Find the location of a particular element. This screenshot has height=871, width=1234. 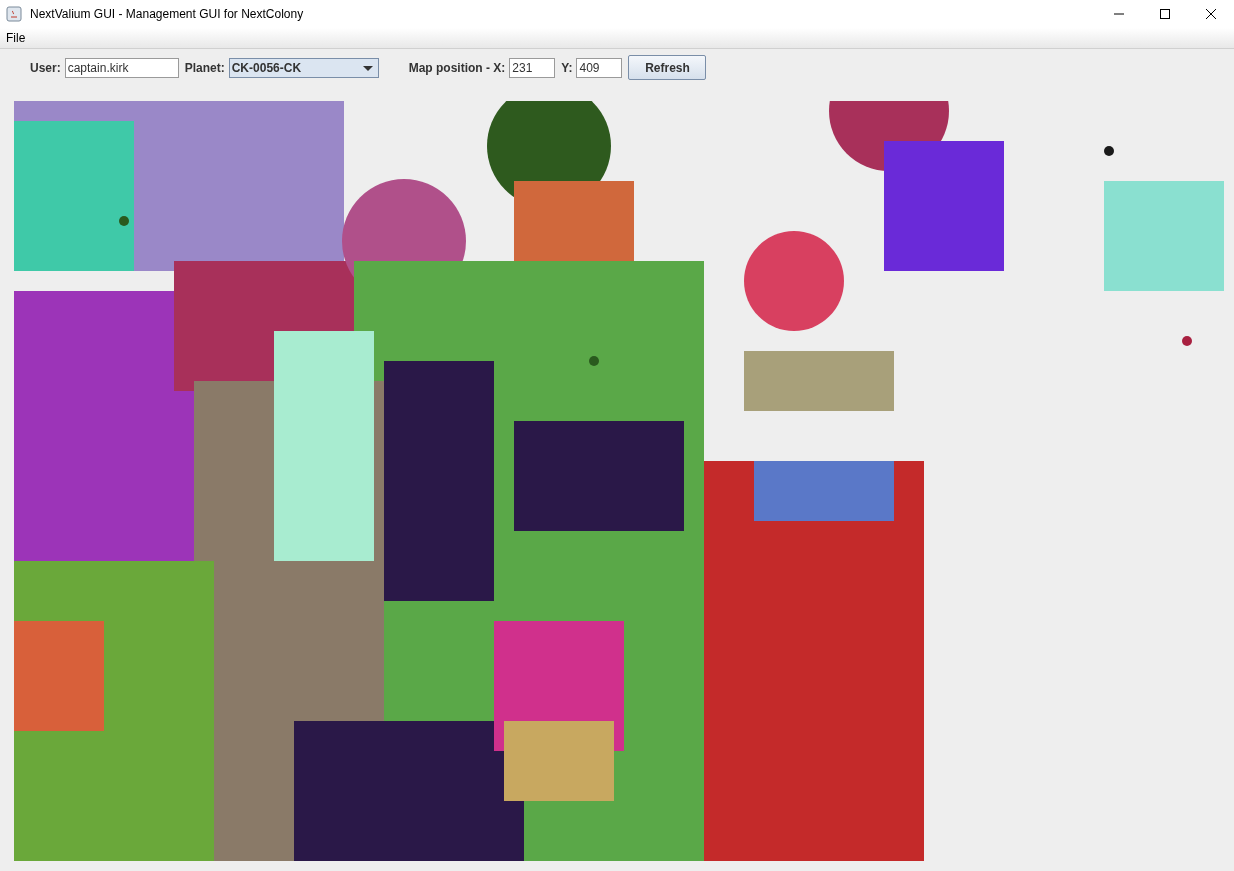

app-icon is located at coordinates (14, 14).